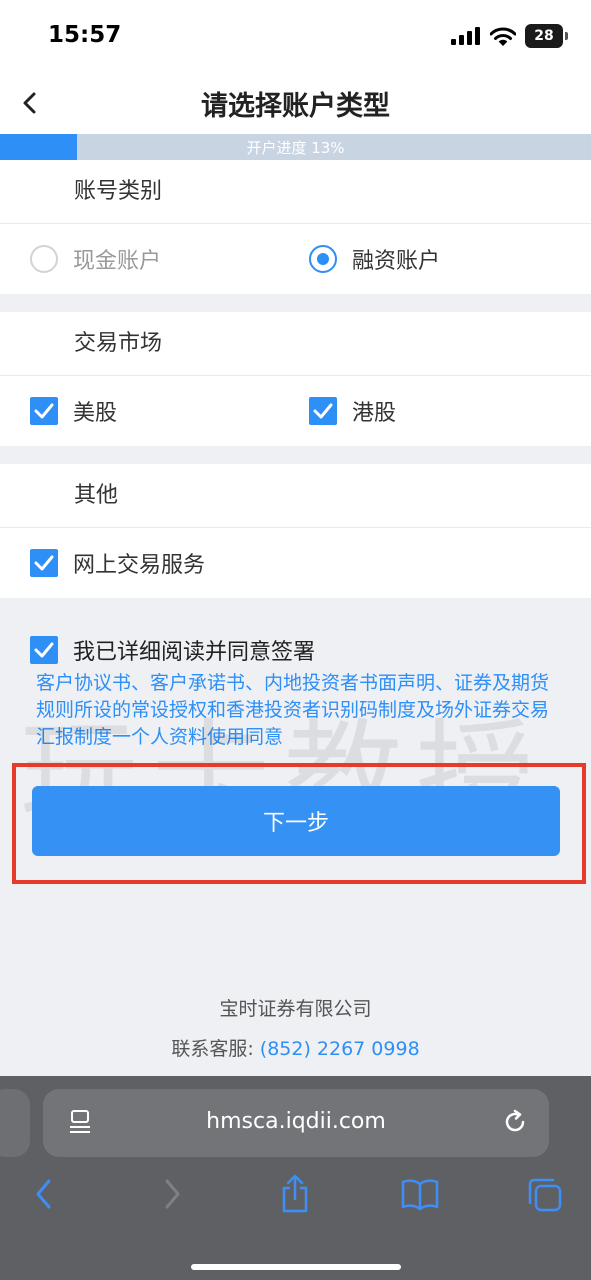 Image resolution: width=591 pixels, height=1280 pixels. I want to click on online-trading-option: 网上交易服务, so click(117, 563).